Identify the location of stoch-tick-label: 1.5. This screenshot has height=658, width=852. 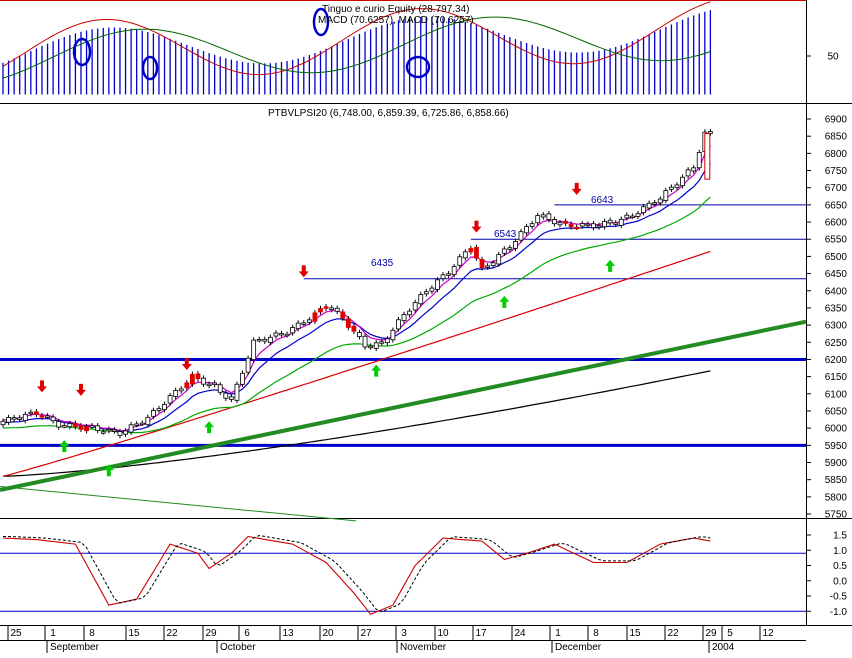
(840, 536).